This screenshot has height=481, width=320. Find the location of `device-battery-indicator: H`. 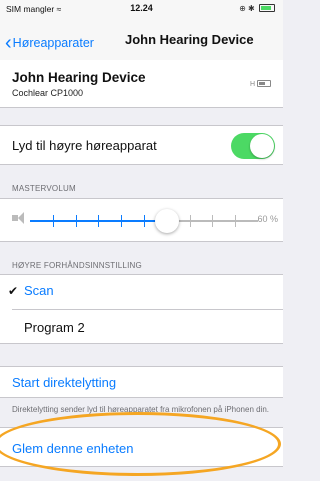

device-battery-indicator: H is located at coordinates (260, 83).